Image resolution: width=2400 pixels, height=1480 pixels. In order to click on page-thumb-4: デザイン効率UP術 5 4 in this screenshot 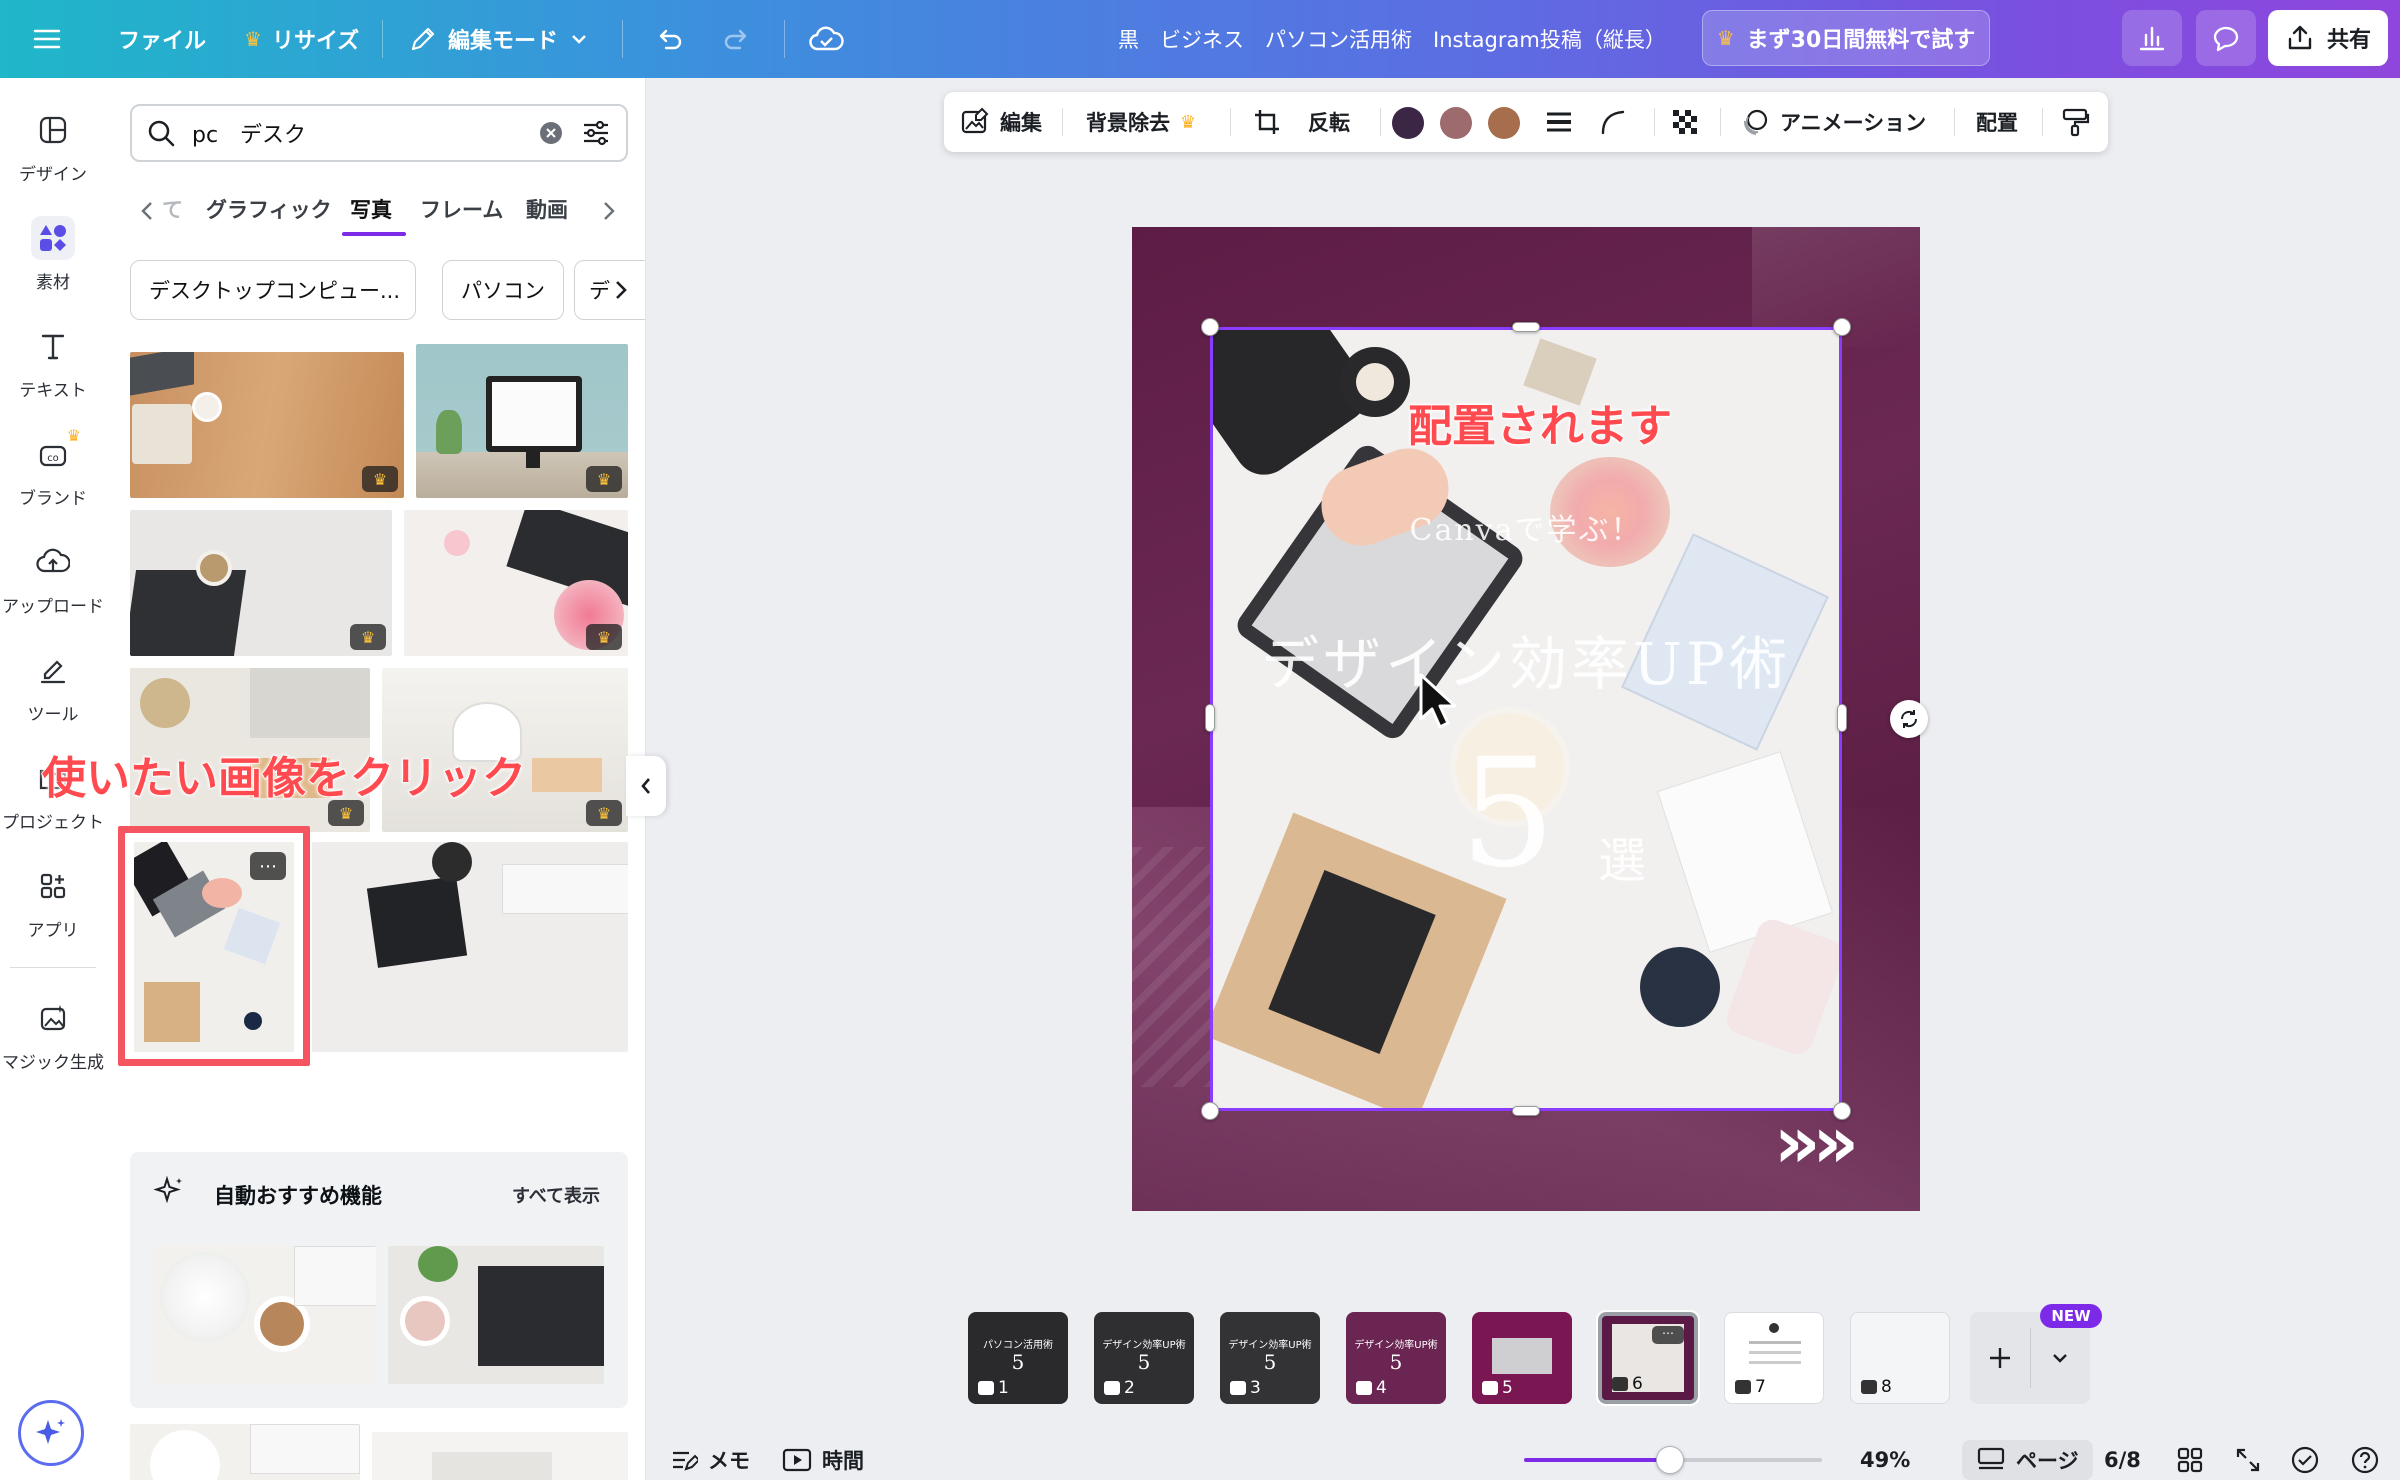, I will do `click(1396, 1358)`.